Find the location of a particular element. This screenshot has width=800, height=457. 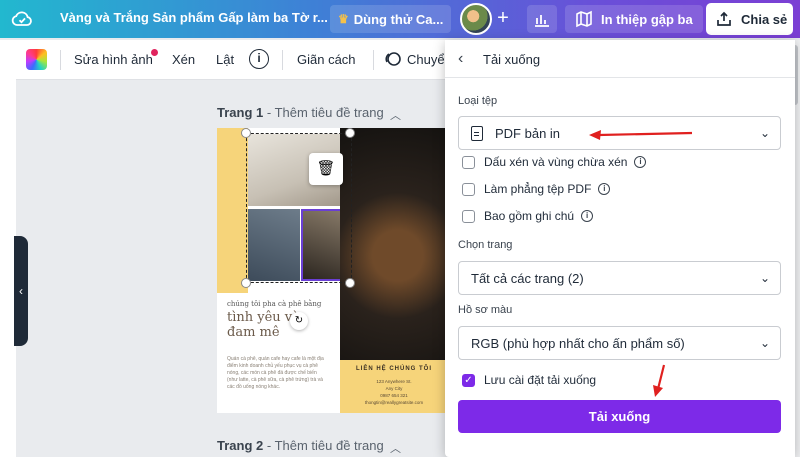

include-notes-checkbox is located at coordinates (468, 216).